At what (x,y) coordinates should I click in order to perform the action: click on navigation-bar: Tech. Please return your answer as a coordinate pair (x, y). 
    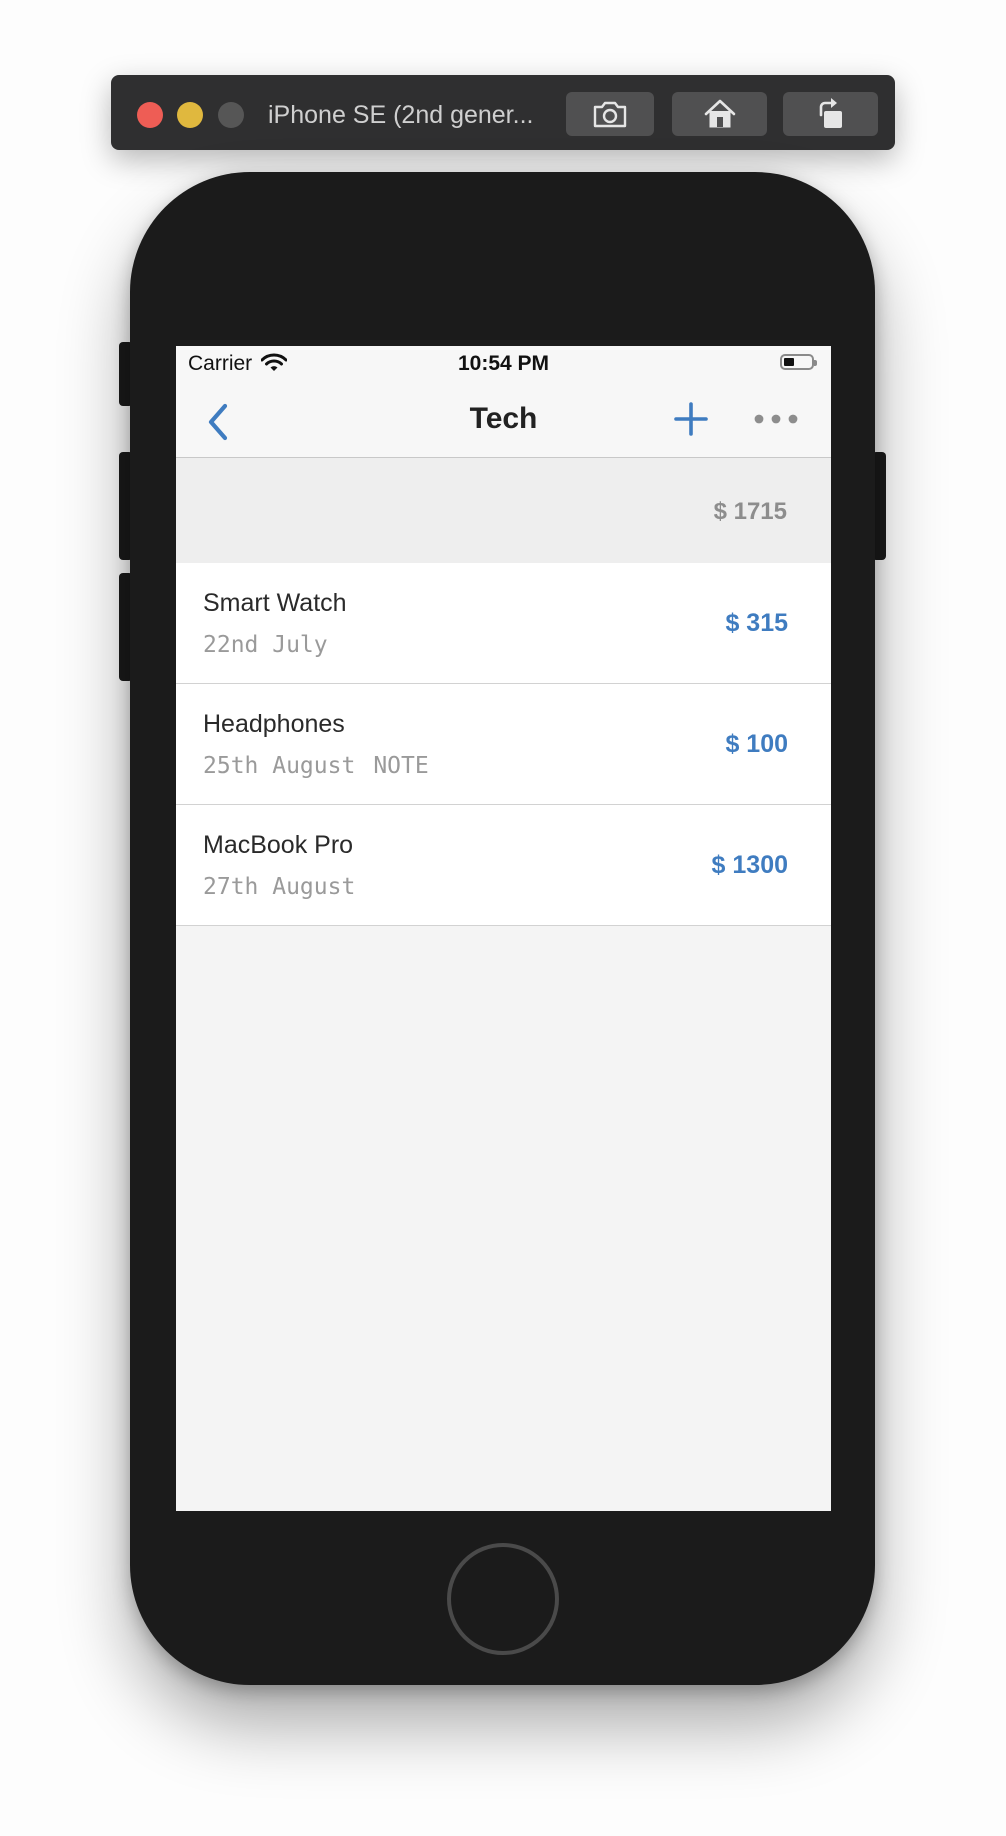
    Looking at the image, I should click on (503, 421).